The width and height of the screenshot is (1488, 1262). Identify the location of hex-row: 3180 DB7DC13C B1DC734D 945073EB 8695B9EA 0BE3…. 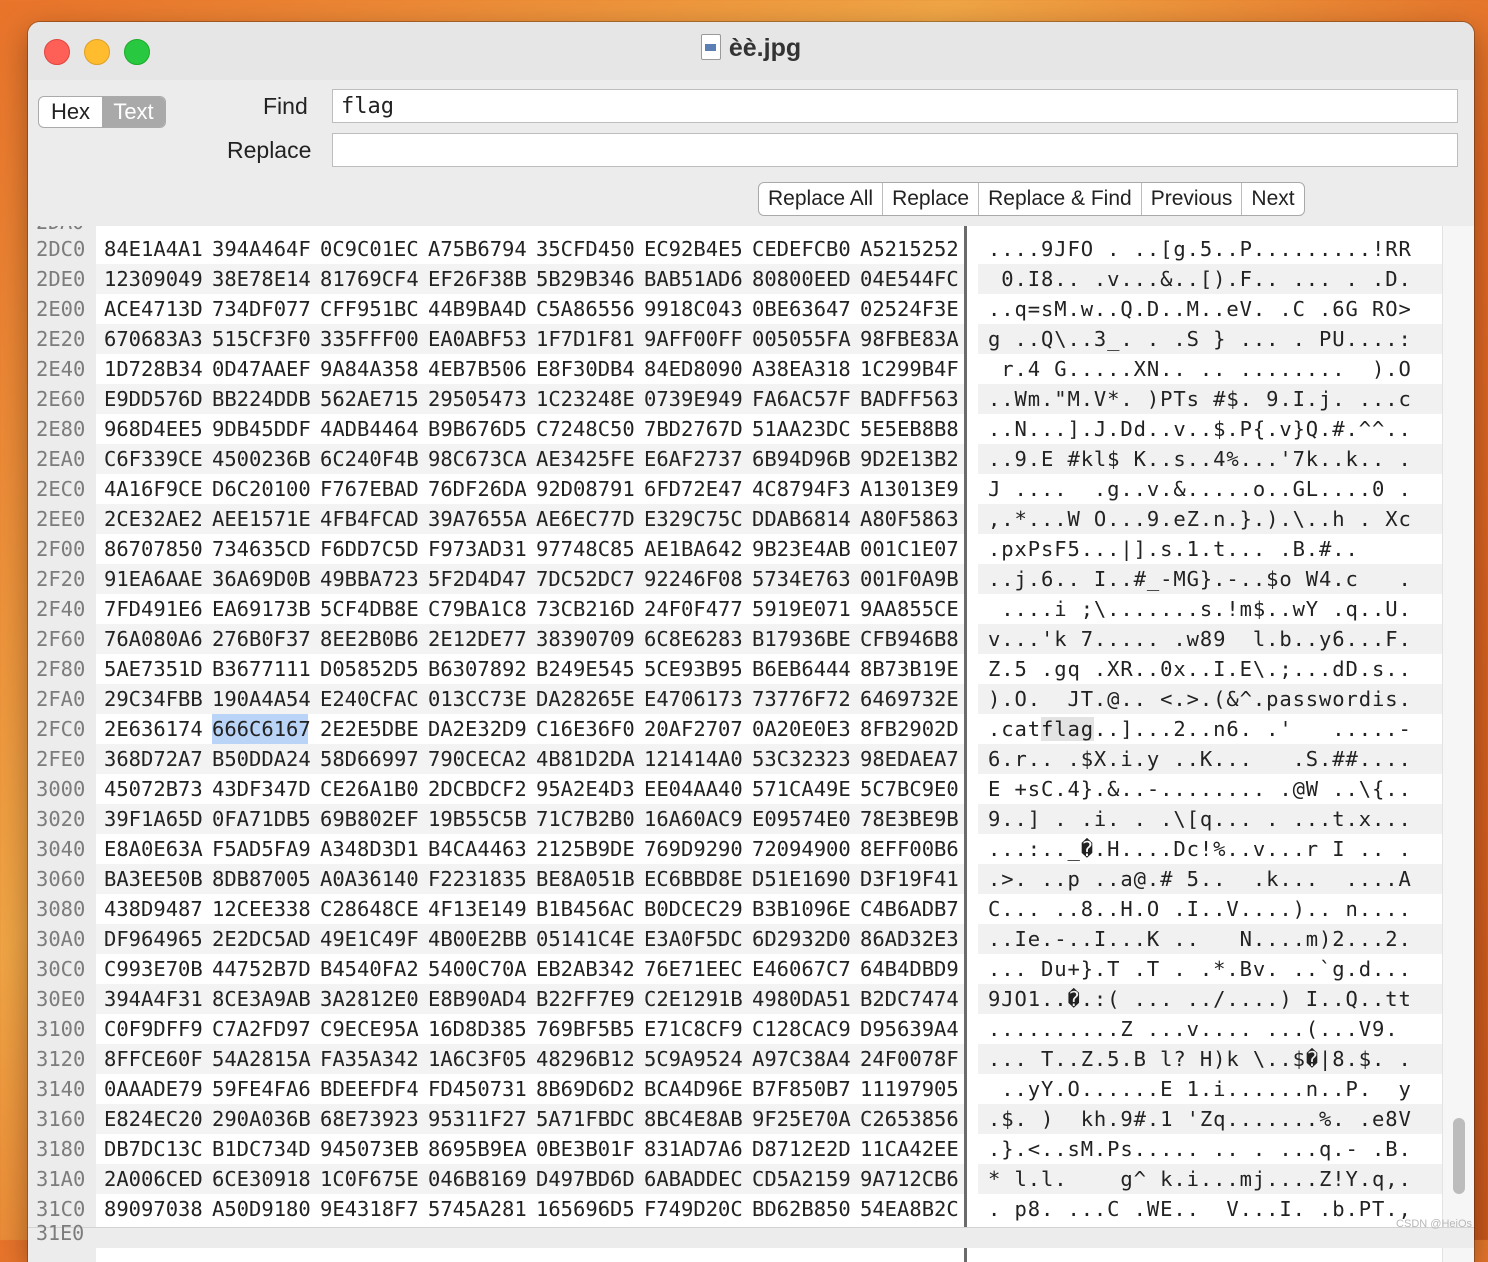
(735, 1149).